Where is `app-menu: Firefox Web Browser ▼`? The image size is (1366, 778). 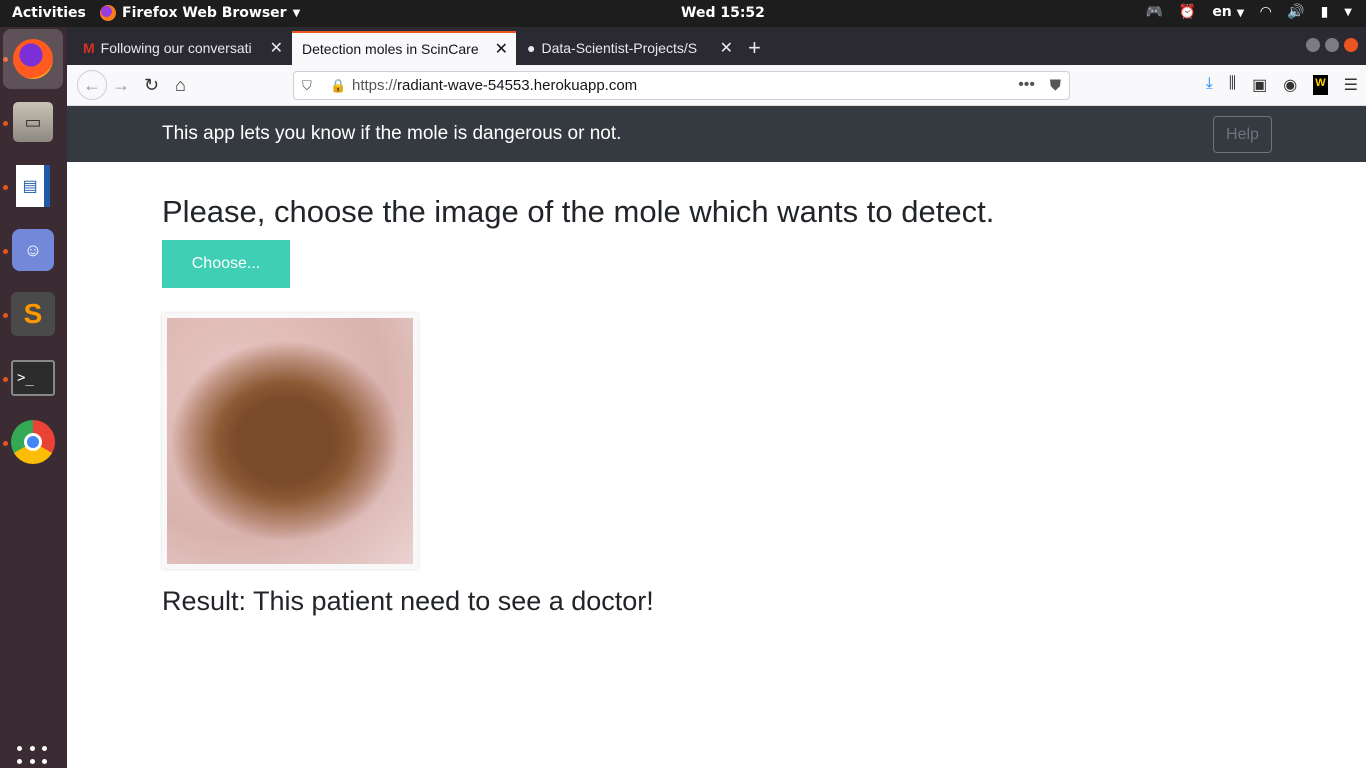 app-menu: Firefox Web Browser ▼ is located at coordinates (200, 13).